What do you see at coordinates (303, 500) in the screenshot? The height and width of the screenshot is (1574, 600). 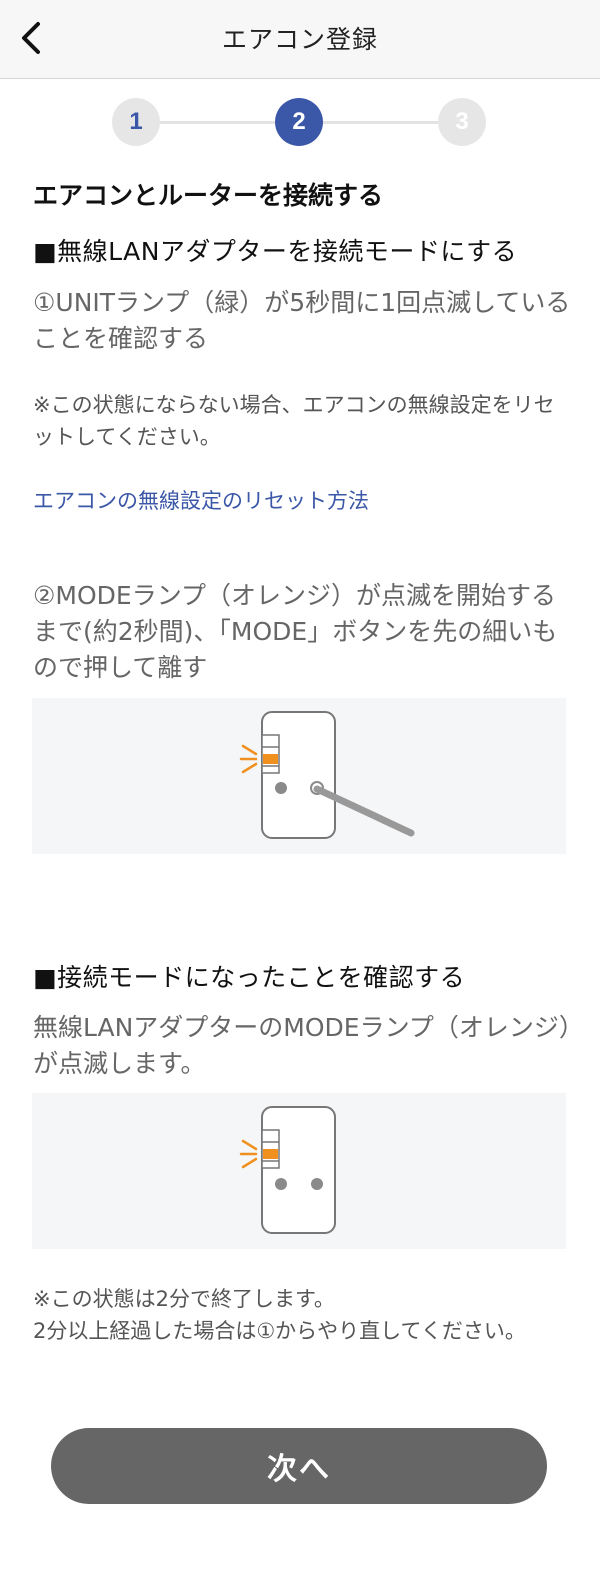 I see `reset-method-link: エアコンの無線設定のリセット方法` at bounding box center [303, 500].